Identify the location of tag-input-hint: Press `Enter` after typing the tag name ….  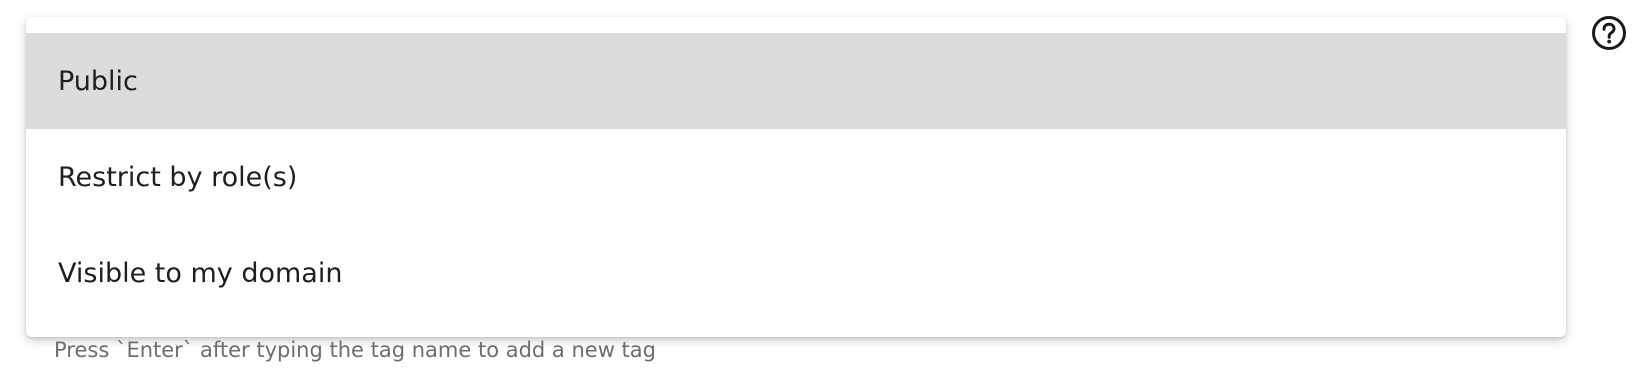
(355, 350).